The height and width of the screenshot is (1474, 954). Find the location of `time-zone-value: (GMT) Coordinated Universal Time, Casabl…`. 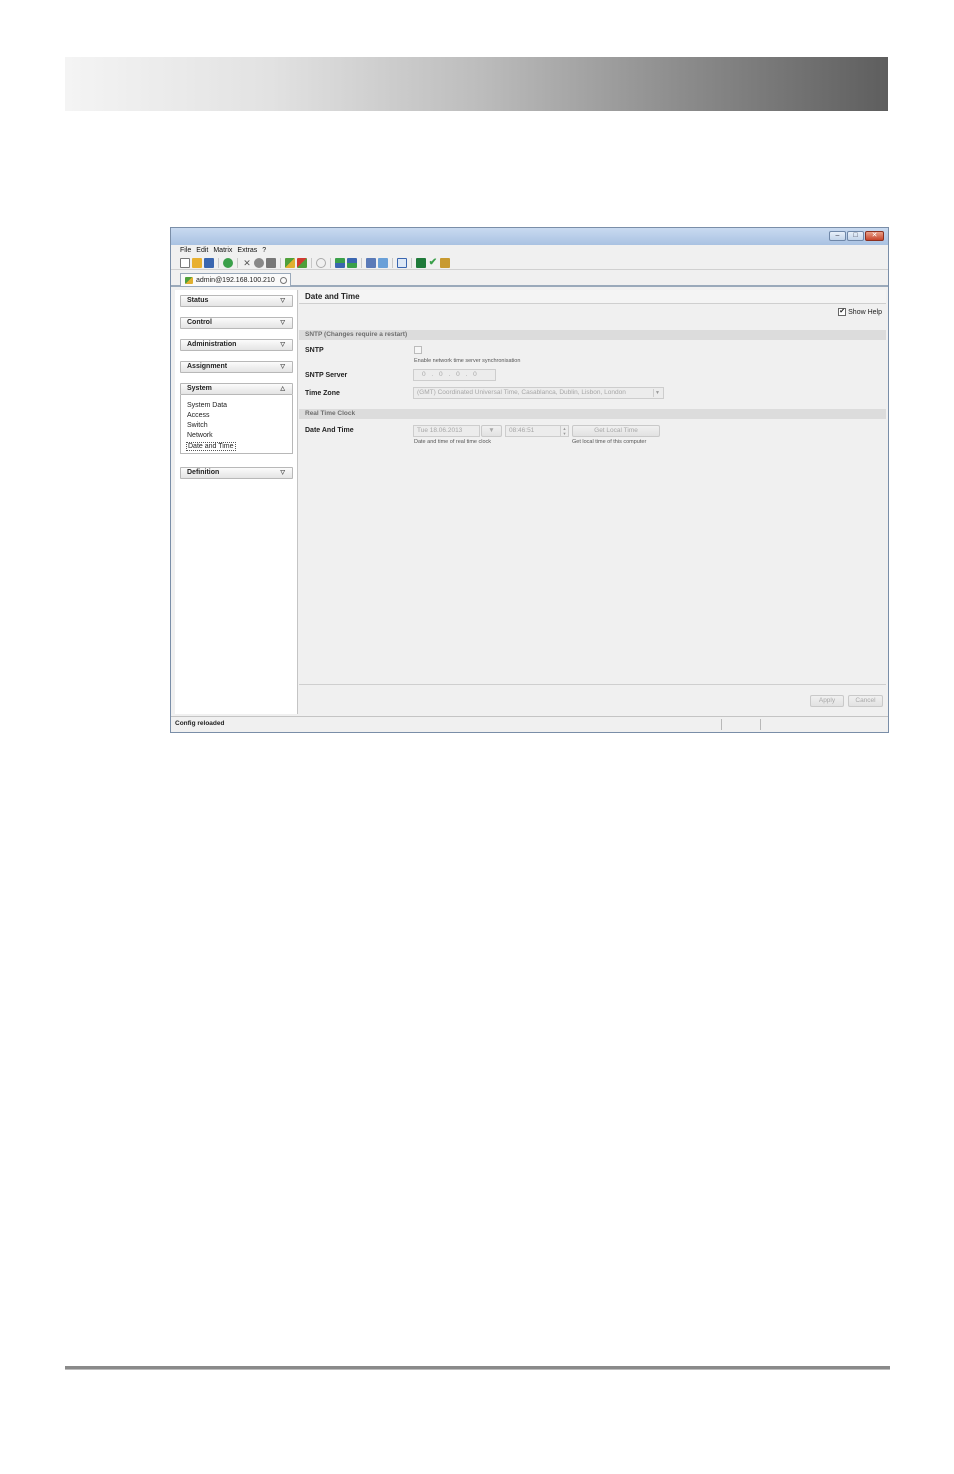

time-zone-value: (GMT) Coordinated Universal Time, Casabl… is located at coordinates (521, 392).